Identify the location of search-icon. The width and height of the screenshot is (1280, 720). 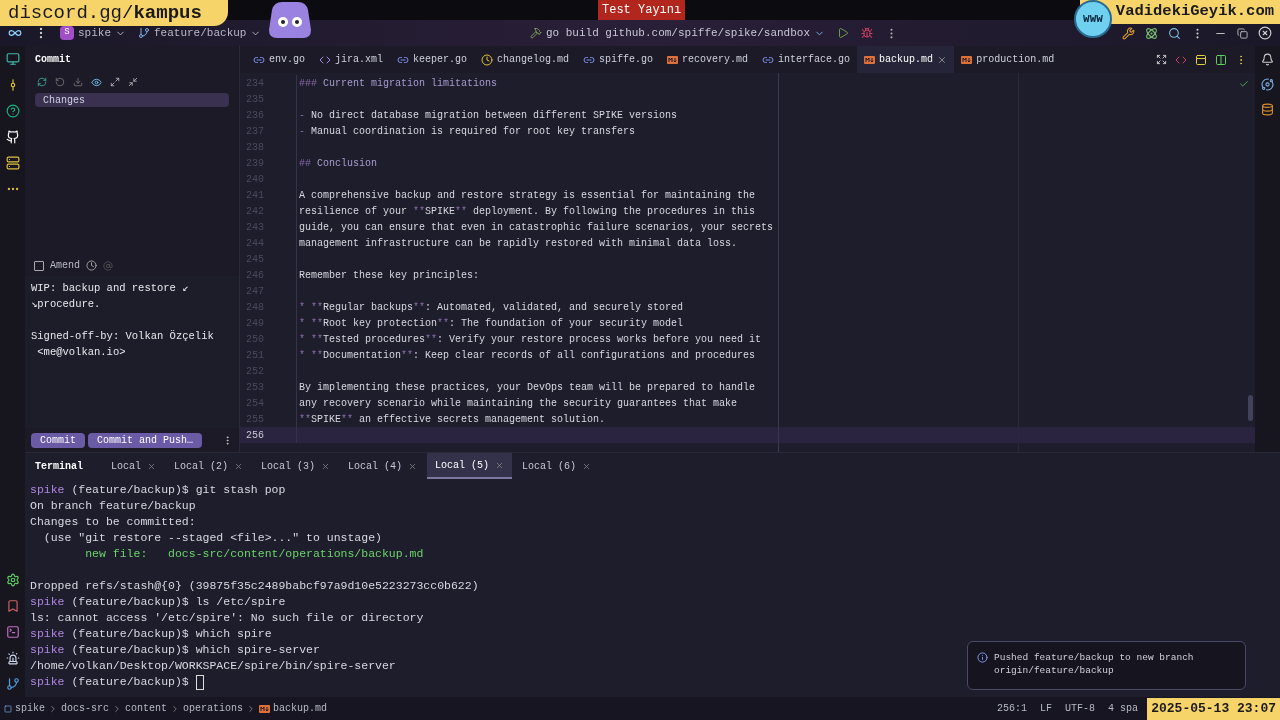
(1174, 33).